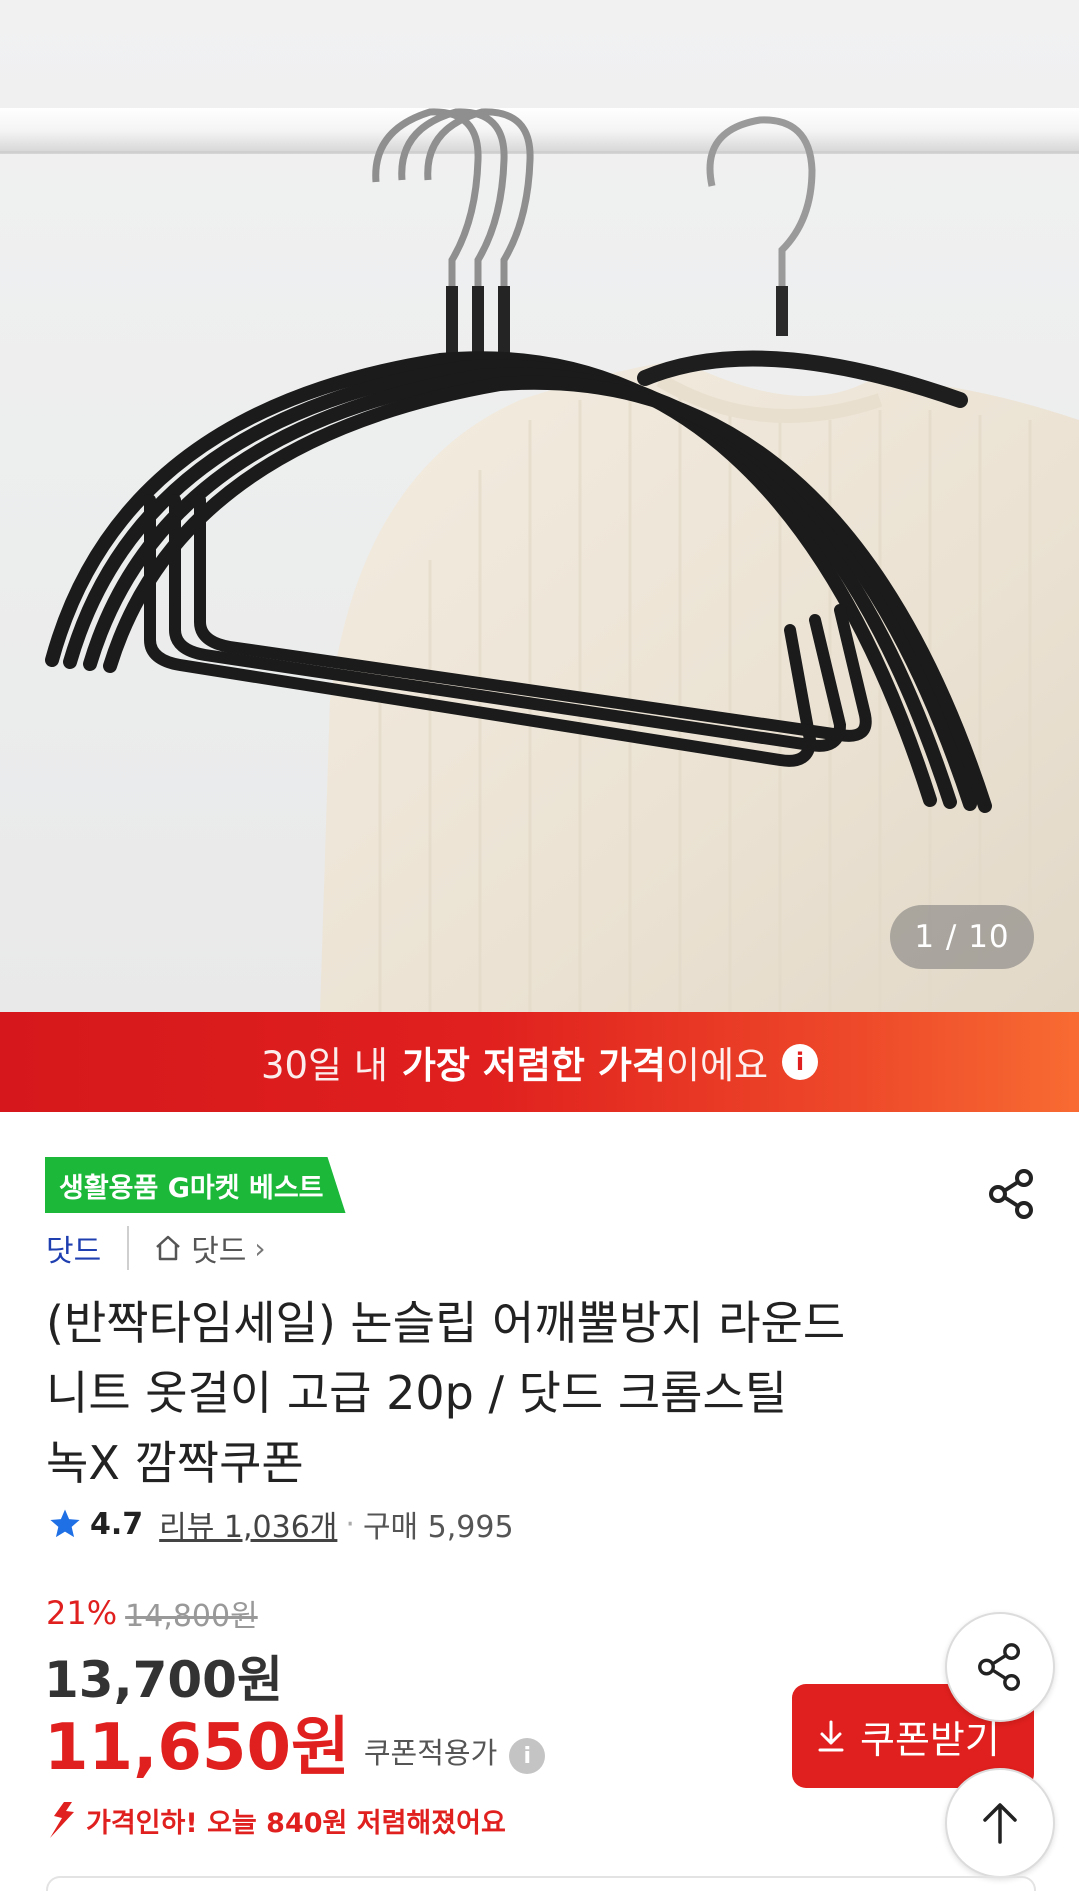 The width and height of the screenshot is (1079, 1891). I want to click on lowest-price-banner: 30일 내 가장 저렴한 가격 이에요 i, so click(539, 1062).